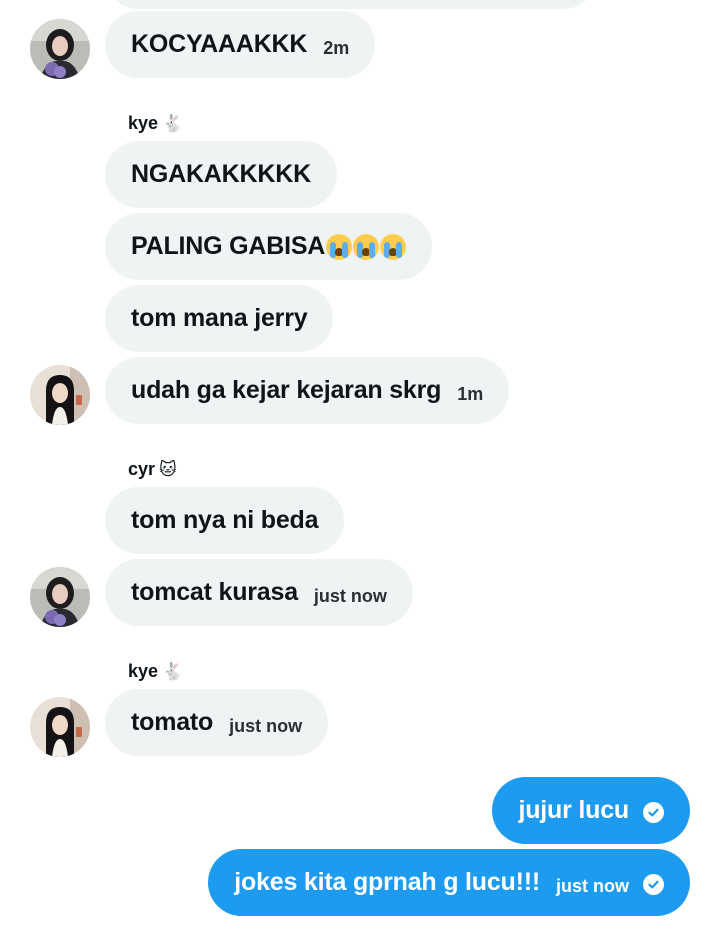 This screenshot has height=937, width=719. What do you see at coordinates (470, 394) in the screenshot?
I see `message-timestamp: 1m` at bounding box center [470, 394].